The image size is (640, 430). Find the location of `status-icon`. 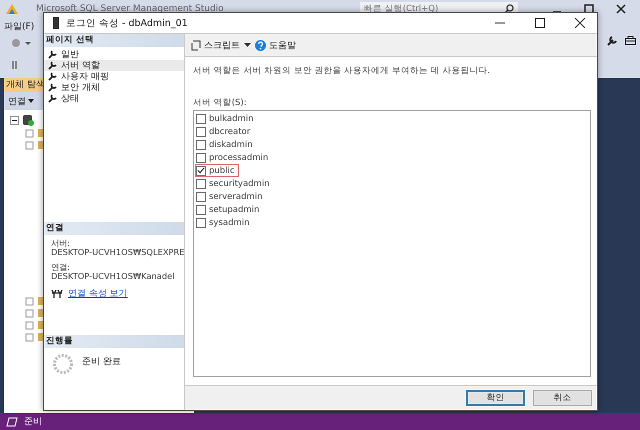

status-icon is located at coordinates (12, 421).